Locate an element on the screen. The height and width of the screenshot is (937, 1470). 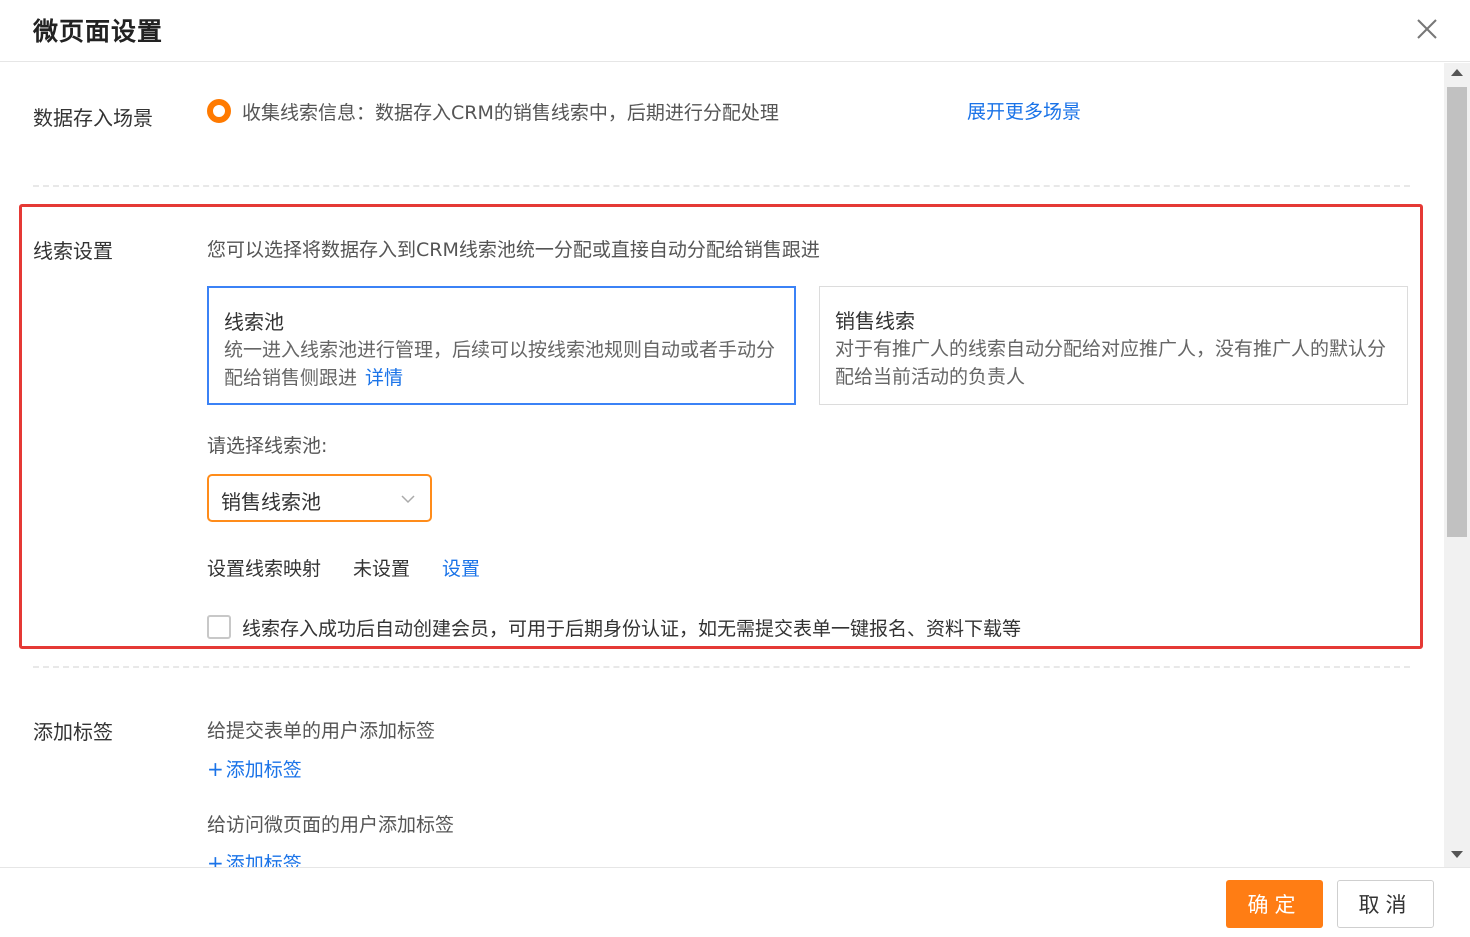
close-icon is located at coordinates (1427, 29).